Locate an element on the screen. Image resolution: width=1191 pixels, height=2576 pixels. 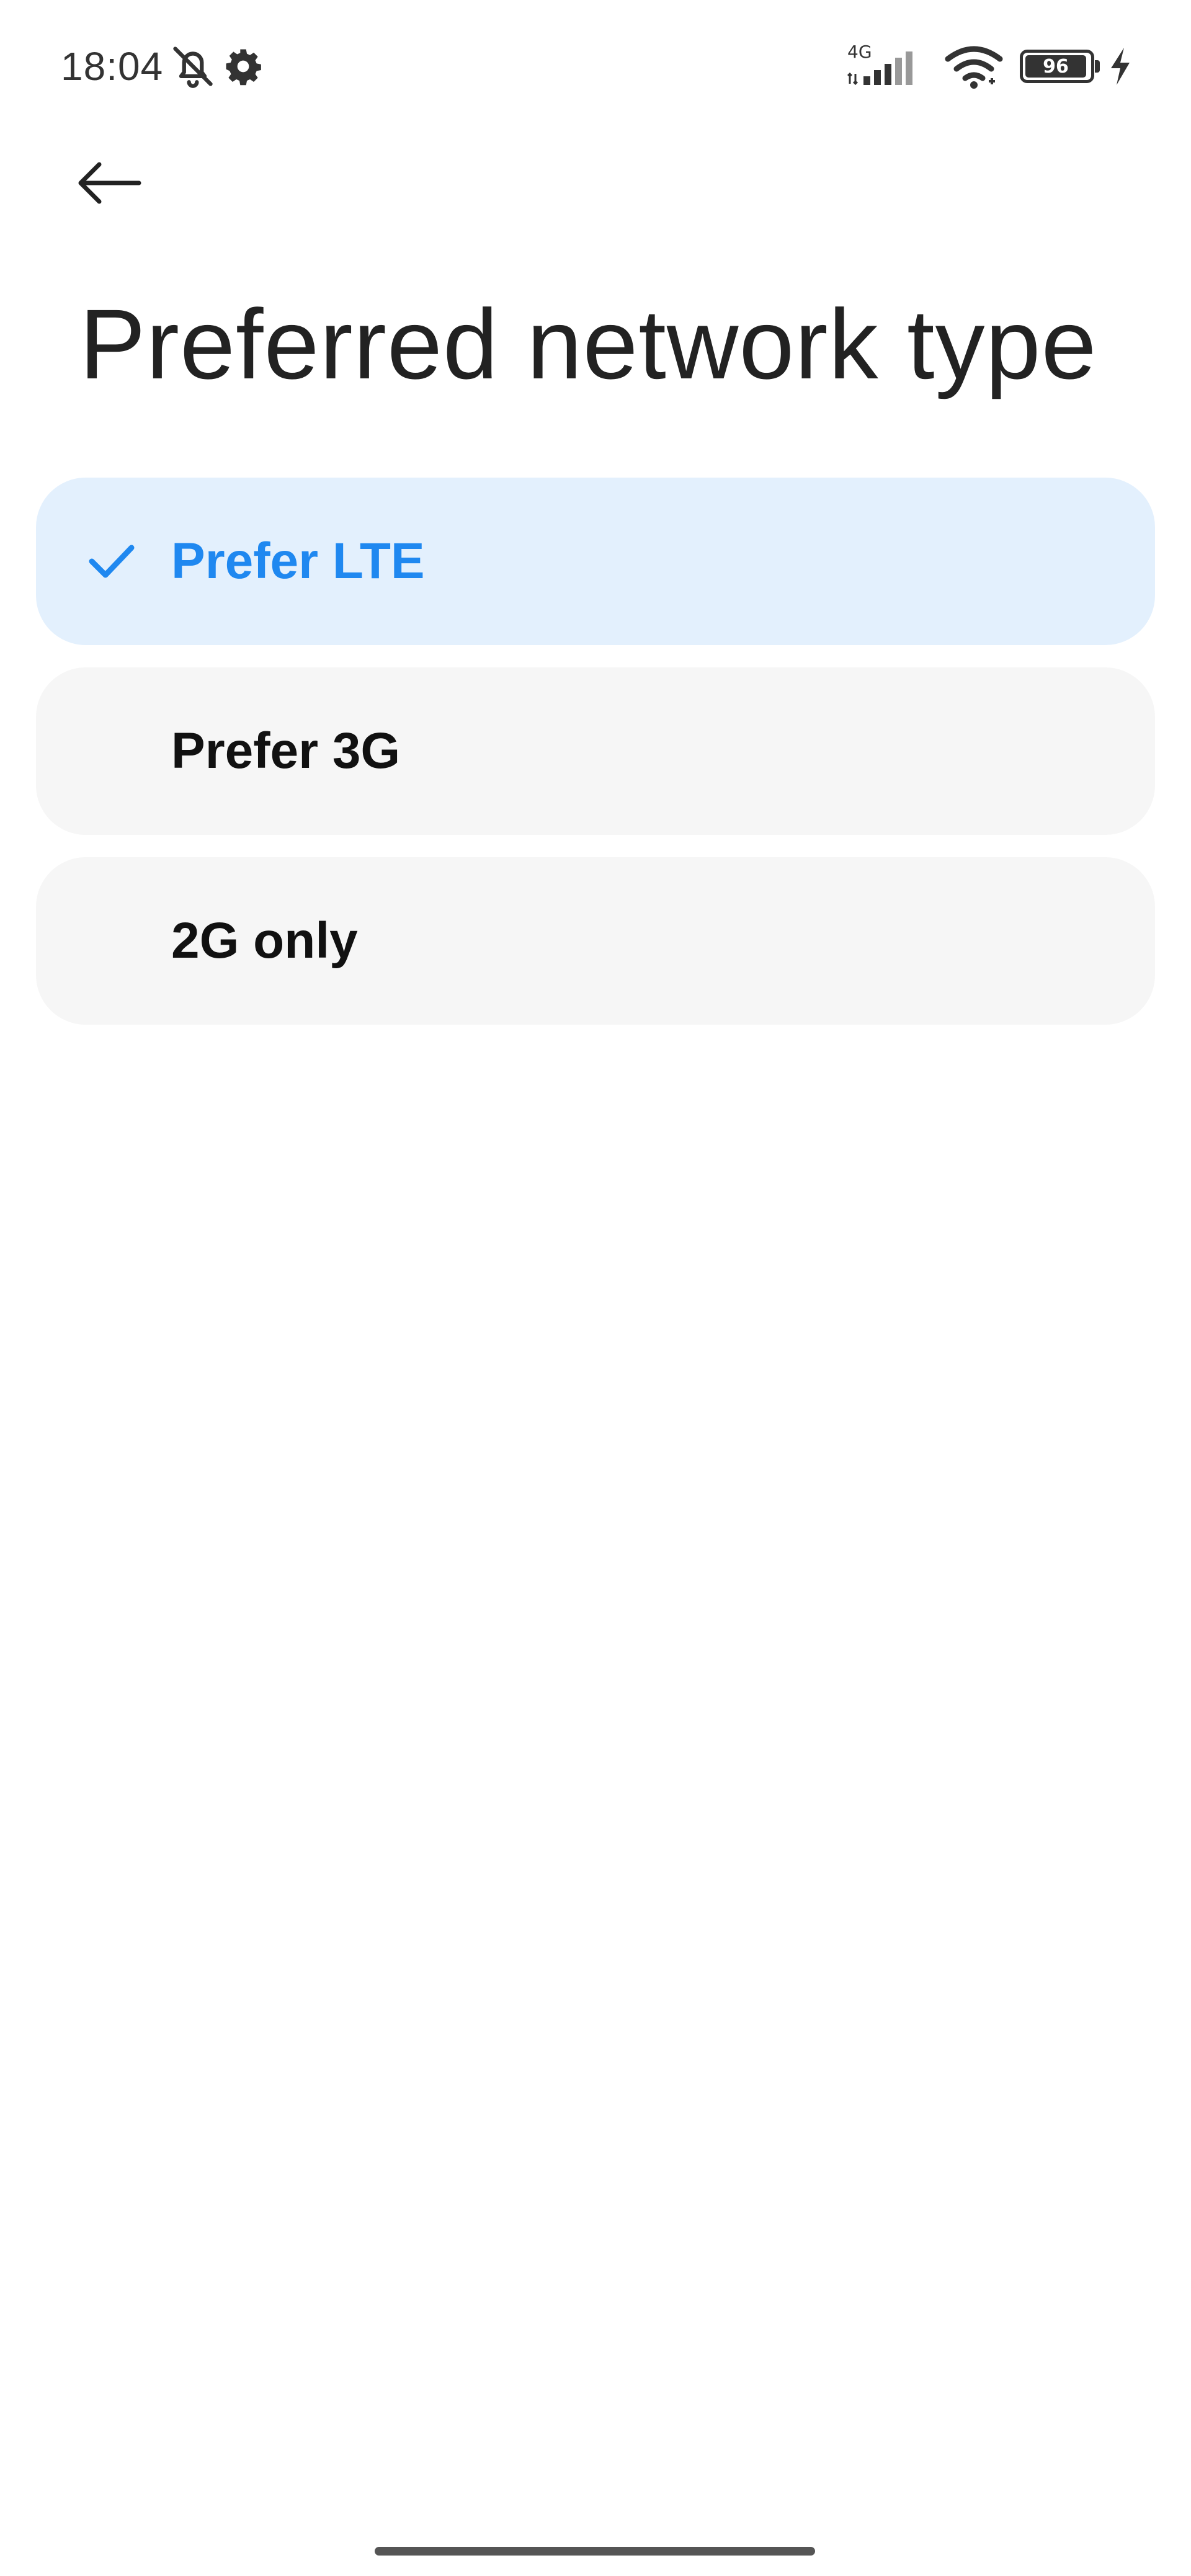
battery-icon: 96 is located at coordinates (1060, 67).